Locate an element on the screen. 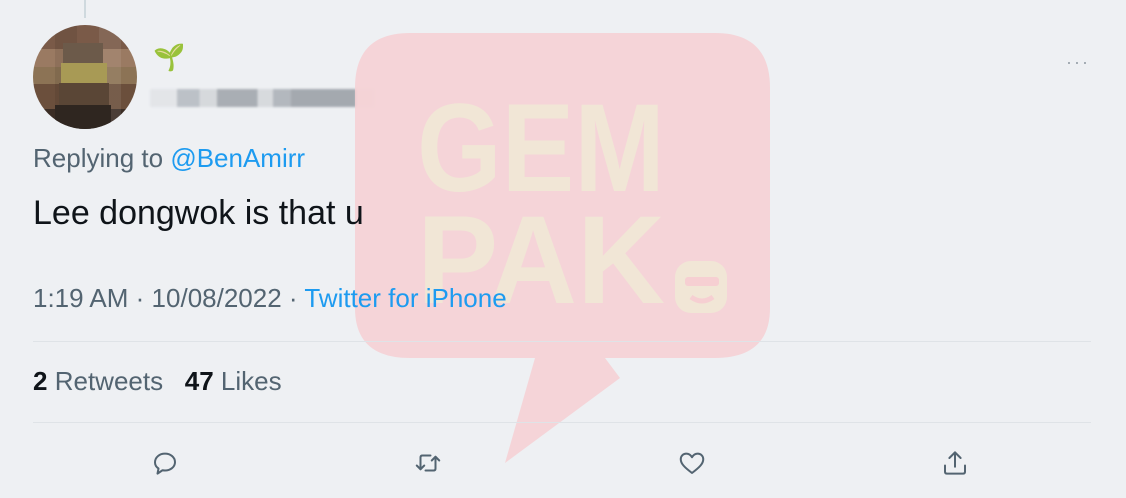 The image size is (1126, 498). watermark-face-icon is located at coordinates (701, 287).